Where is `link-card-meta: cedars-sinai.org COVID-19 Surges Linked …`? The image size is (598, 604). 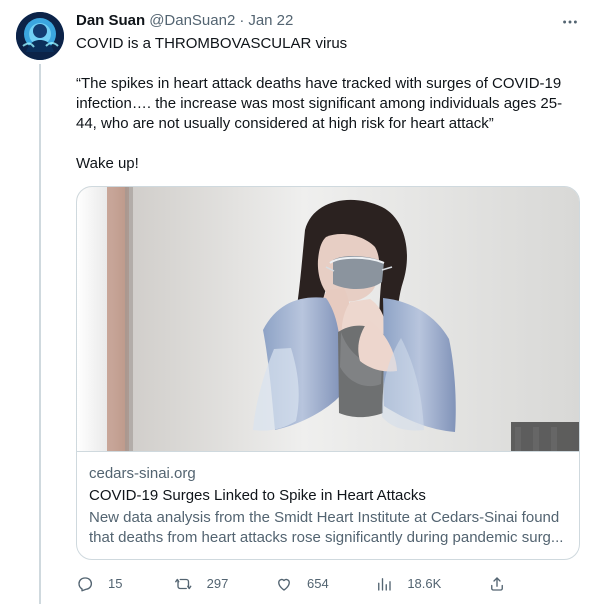
link-card-meta: cedars-sinai.org COVID-19 Surges Linked … is located at coordinates (328, 505).